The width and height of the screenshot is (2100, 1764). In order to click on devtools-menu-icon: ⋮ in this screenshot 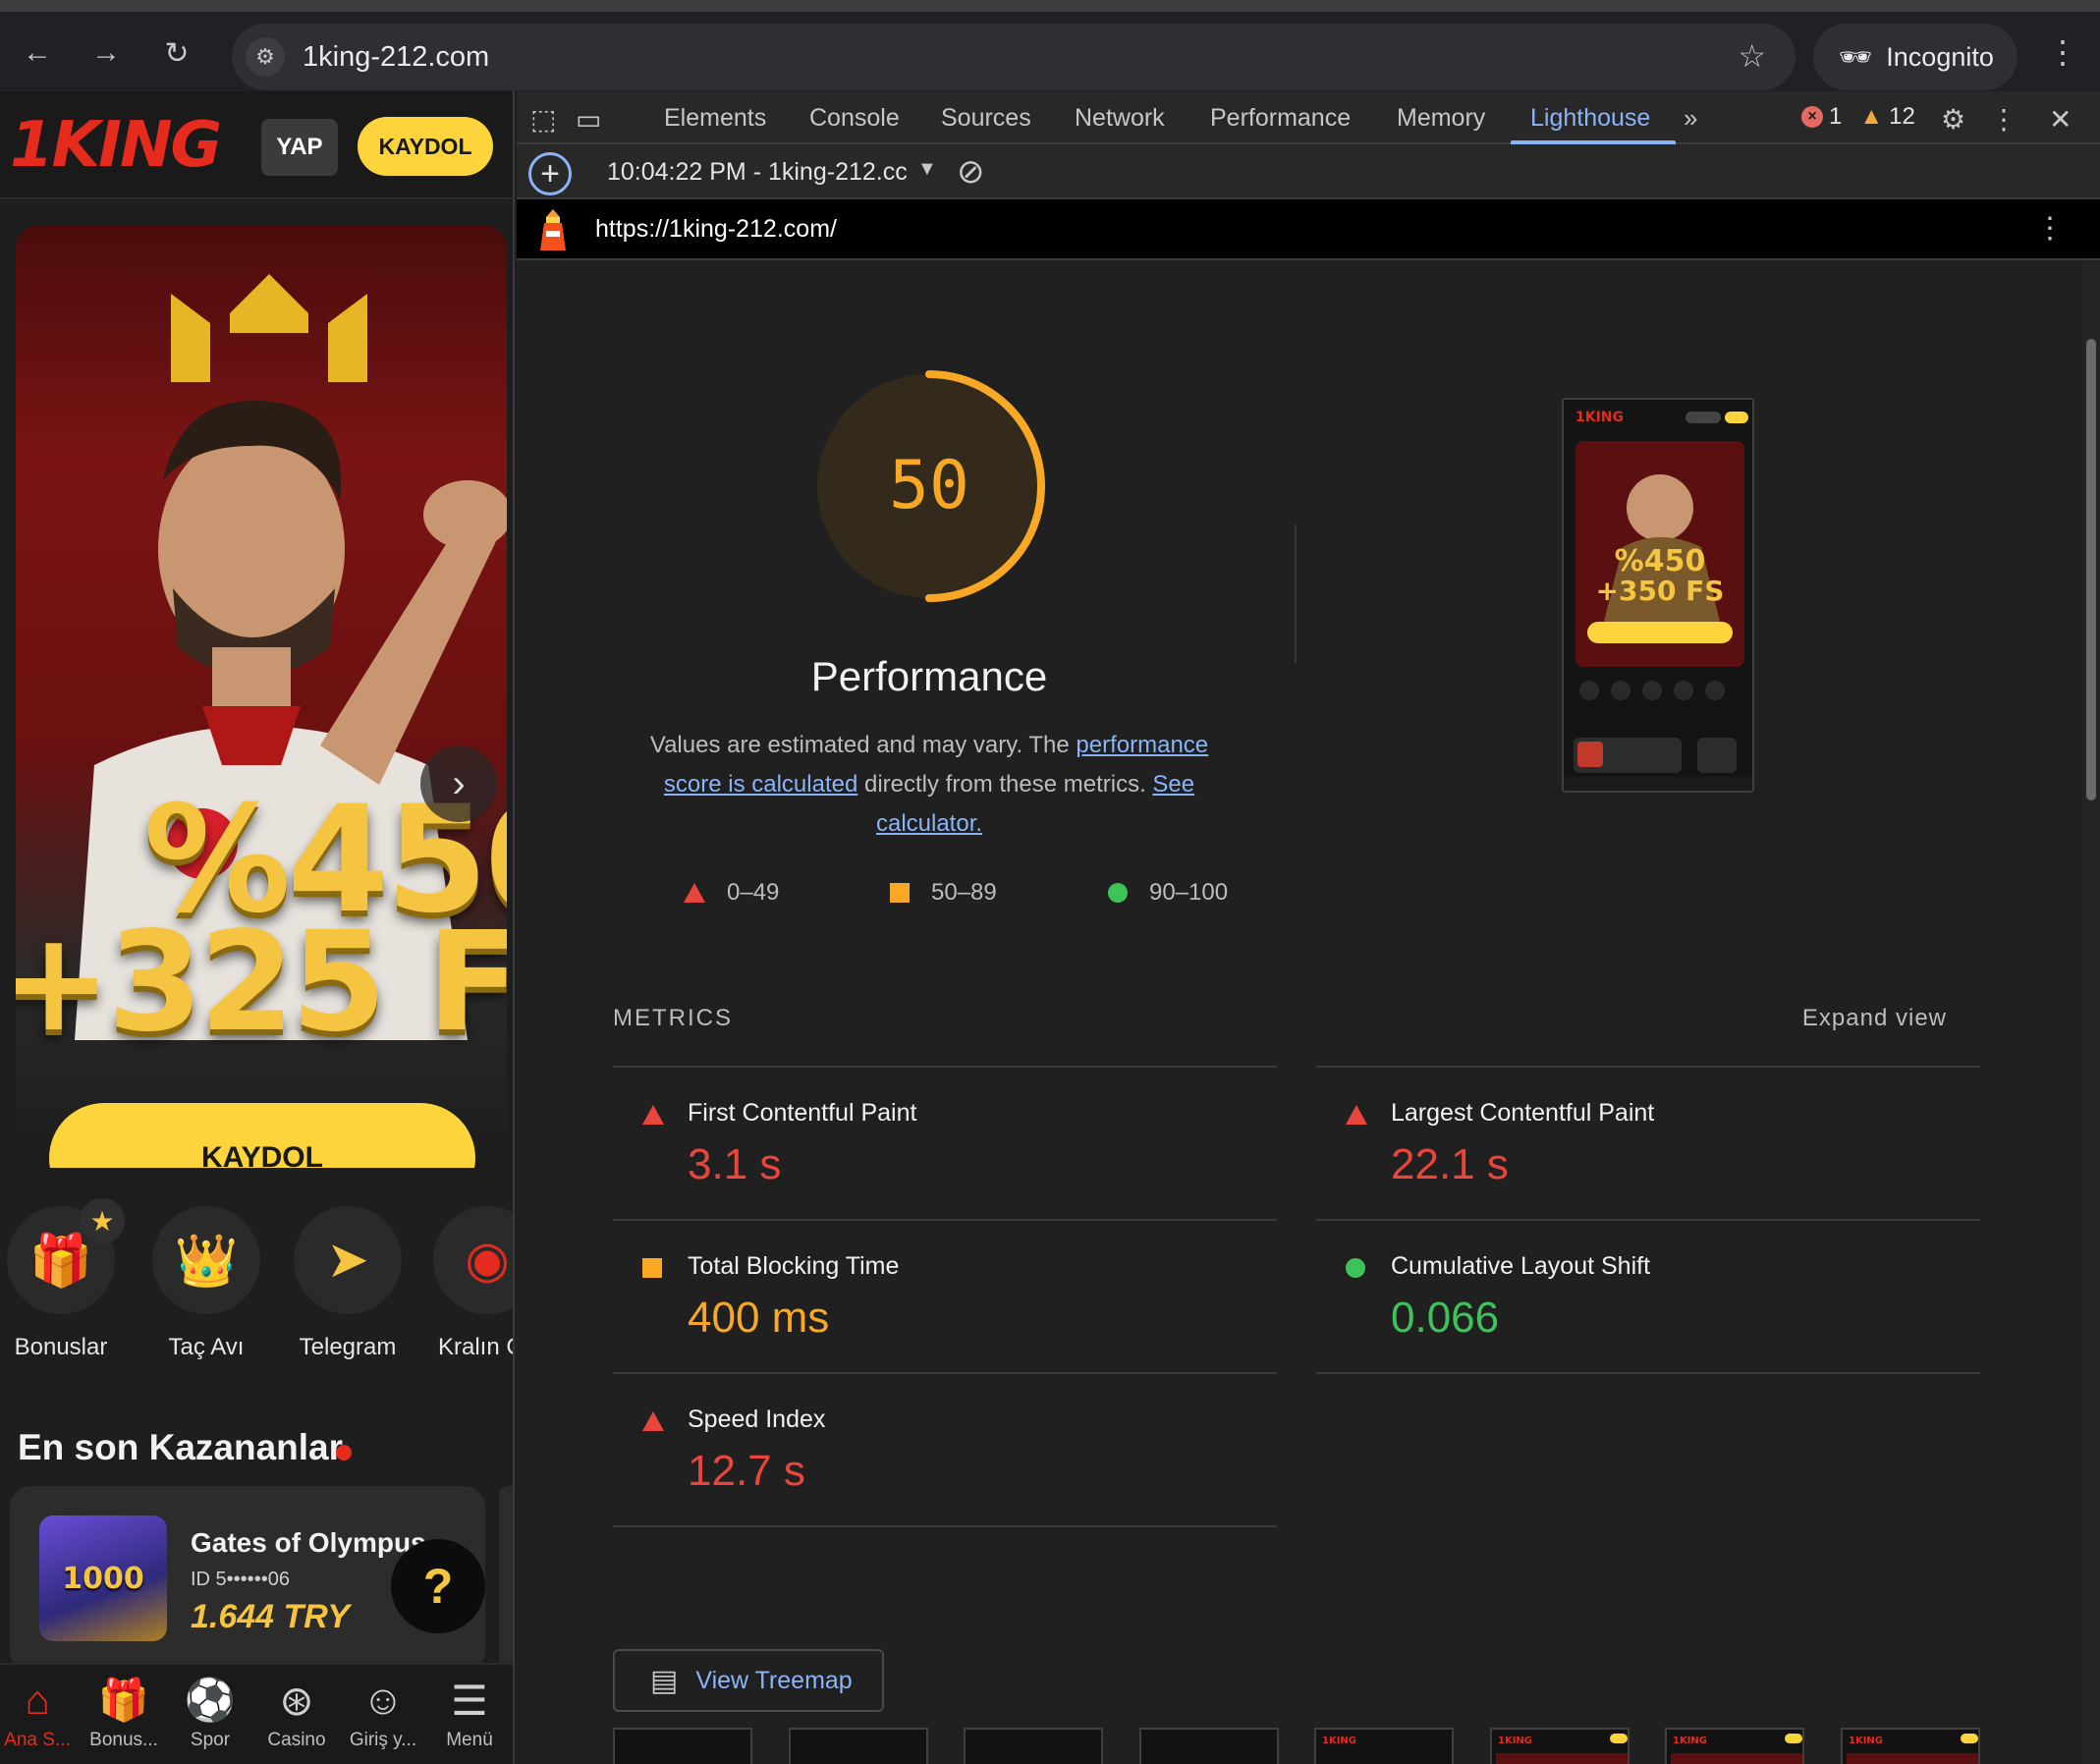, I will do `click(2003, 119)`.